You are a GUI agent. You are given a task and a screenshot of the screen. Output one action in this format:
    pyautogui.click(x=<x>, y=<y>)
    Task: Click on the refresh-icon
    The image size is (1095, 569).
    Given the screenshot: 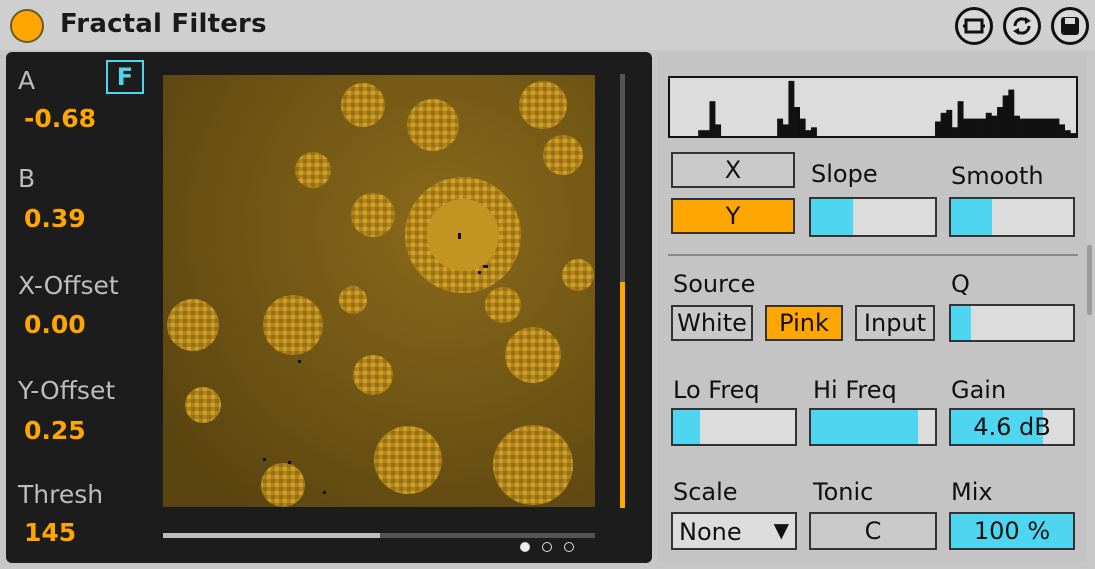 What is the action you would take?
    pyautogui.click(x=1022, y=26)
    